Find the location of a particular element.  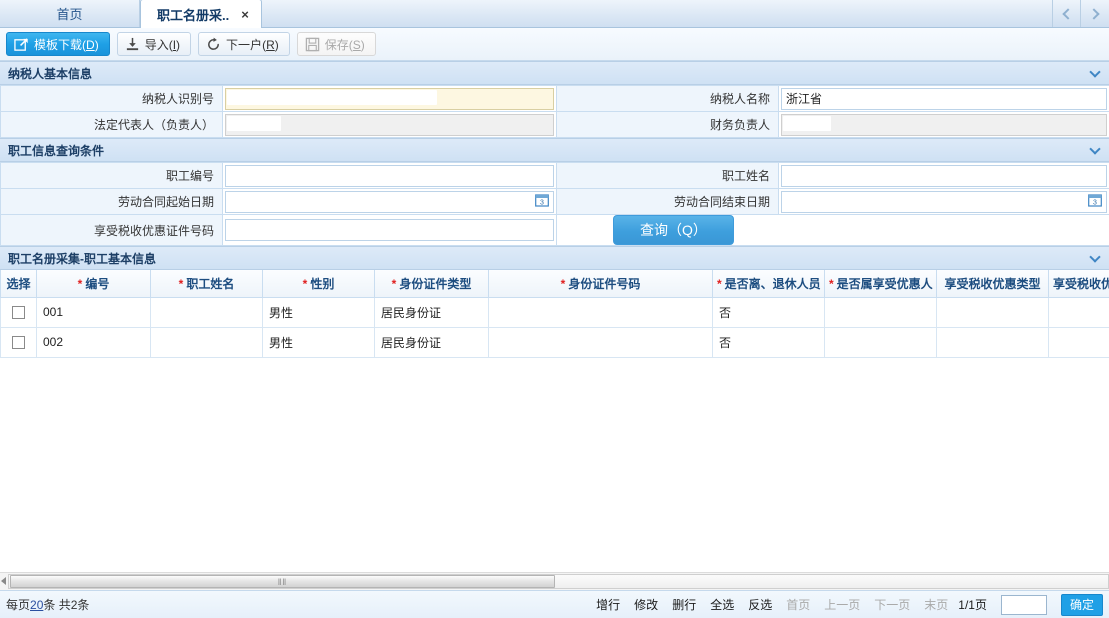

table-row: 002 男性 居民身份证 否 is located at coordinates (554, 342).